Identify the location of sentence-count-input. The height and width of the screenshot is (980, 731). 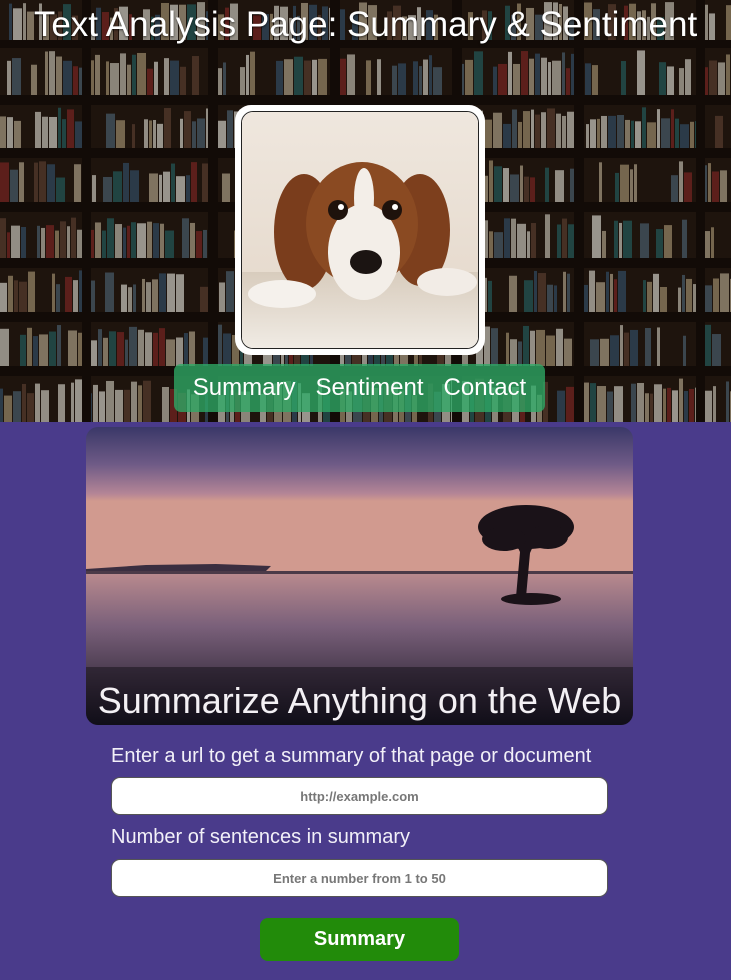
(359, 878).